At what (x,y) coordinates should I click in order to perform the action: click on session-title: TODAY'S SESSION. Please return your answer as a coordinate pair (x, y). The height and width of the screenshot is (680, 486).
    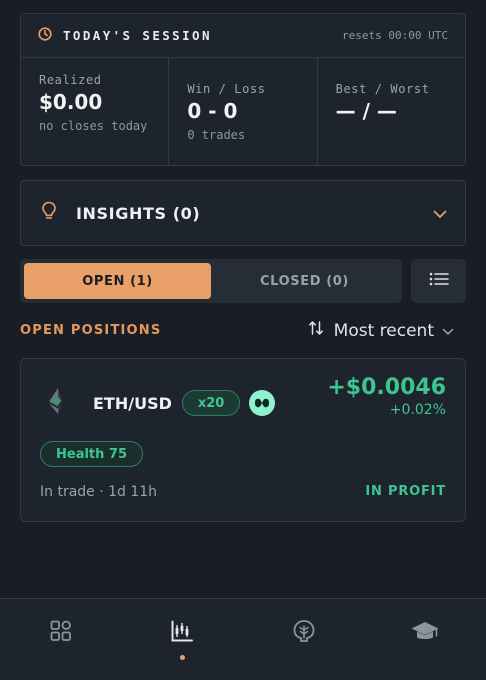
    Looking at the image, I should click on (137, 35).